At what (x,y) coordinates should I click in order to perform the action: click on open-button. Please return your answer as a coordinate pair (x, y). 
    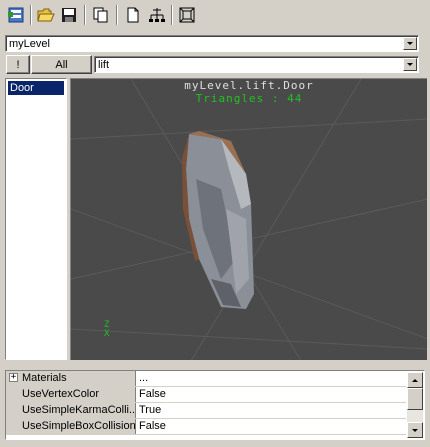
    Looking at the image, I should click on (46, 15).